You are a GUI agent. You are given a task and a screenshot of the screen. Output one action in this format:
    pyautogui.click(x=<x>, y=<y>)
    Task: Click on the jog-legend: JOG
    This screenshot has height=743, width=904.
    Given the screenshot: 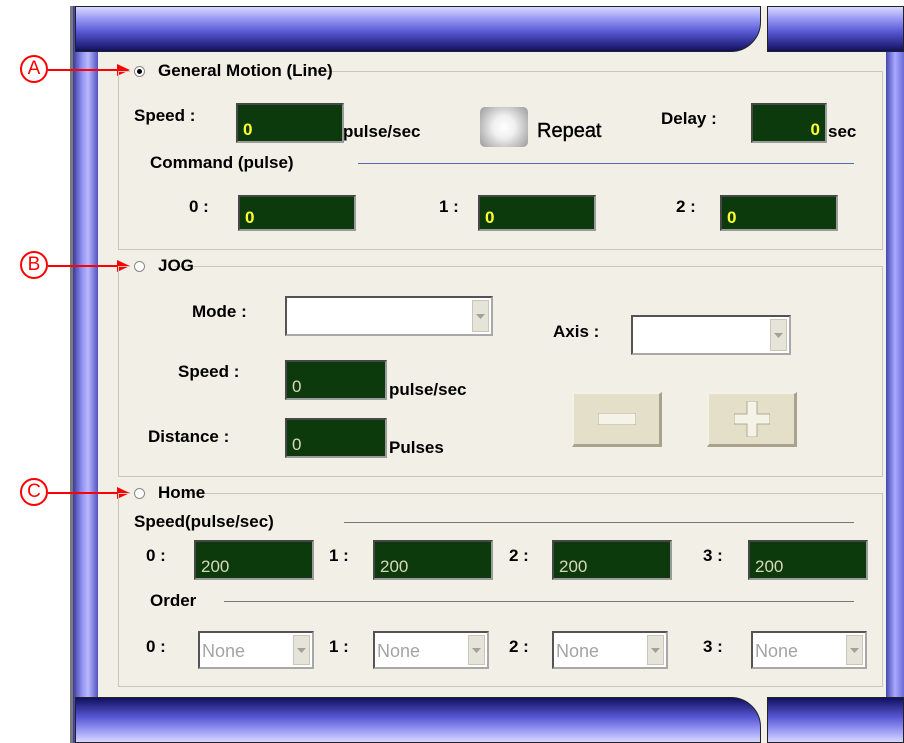 What is the action you would take?
    pyautogui.click(x=162, y=266)
    